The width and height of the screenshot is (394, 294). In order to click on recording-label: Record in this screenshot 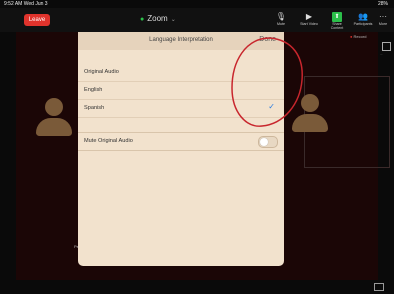, I will do `click(360, 36)`.